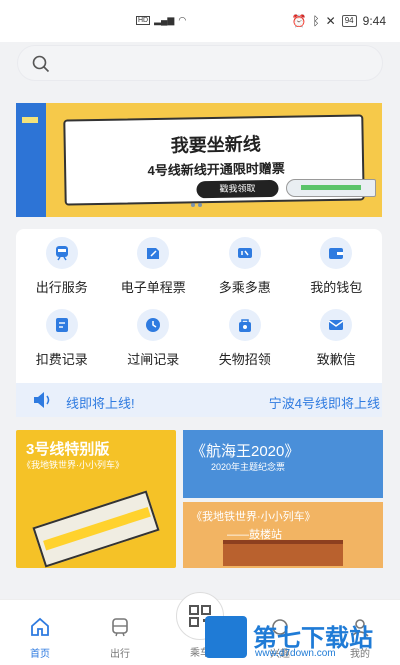 This screenshot has height=665, width=400. What do you see at coordinates (154, 270) in the screenshot?
I see `service-item-eticket: 电子单程票` at bounding box center [154, 270].